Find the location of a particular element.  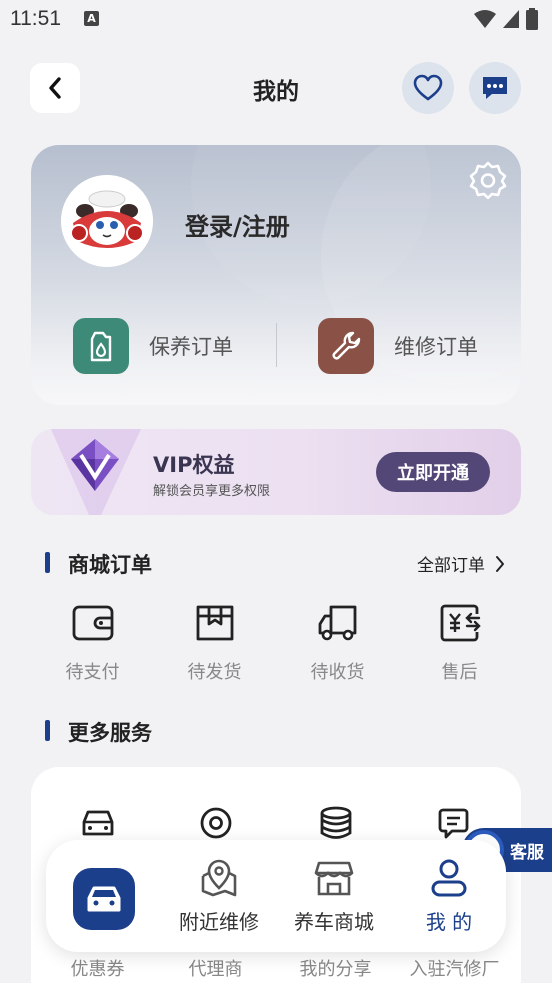

mall-orders-header: 商城订单 全部订单 is located at coordinates (280, 562).